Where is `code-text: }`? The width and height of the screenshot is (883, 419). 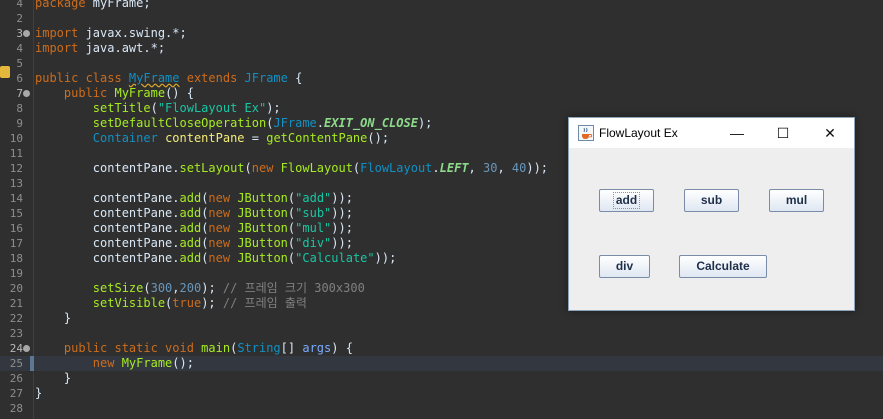
code-text: } is located at coordinates (53, 378).